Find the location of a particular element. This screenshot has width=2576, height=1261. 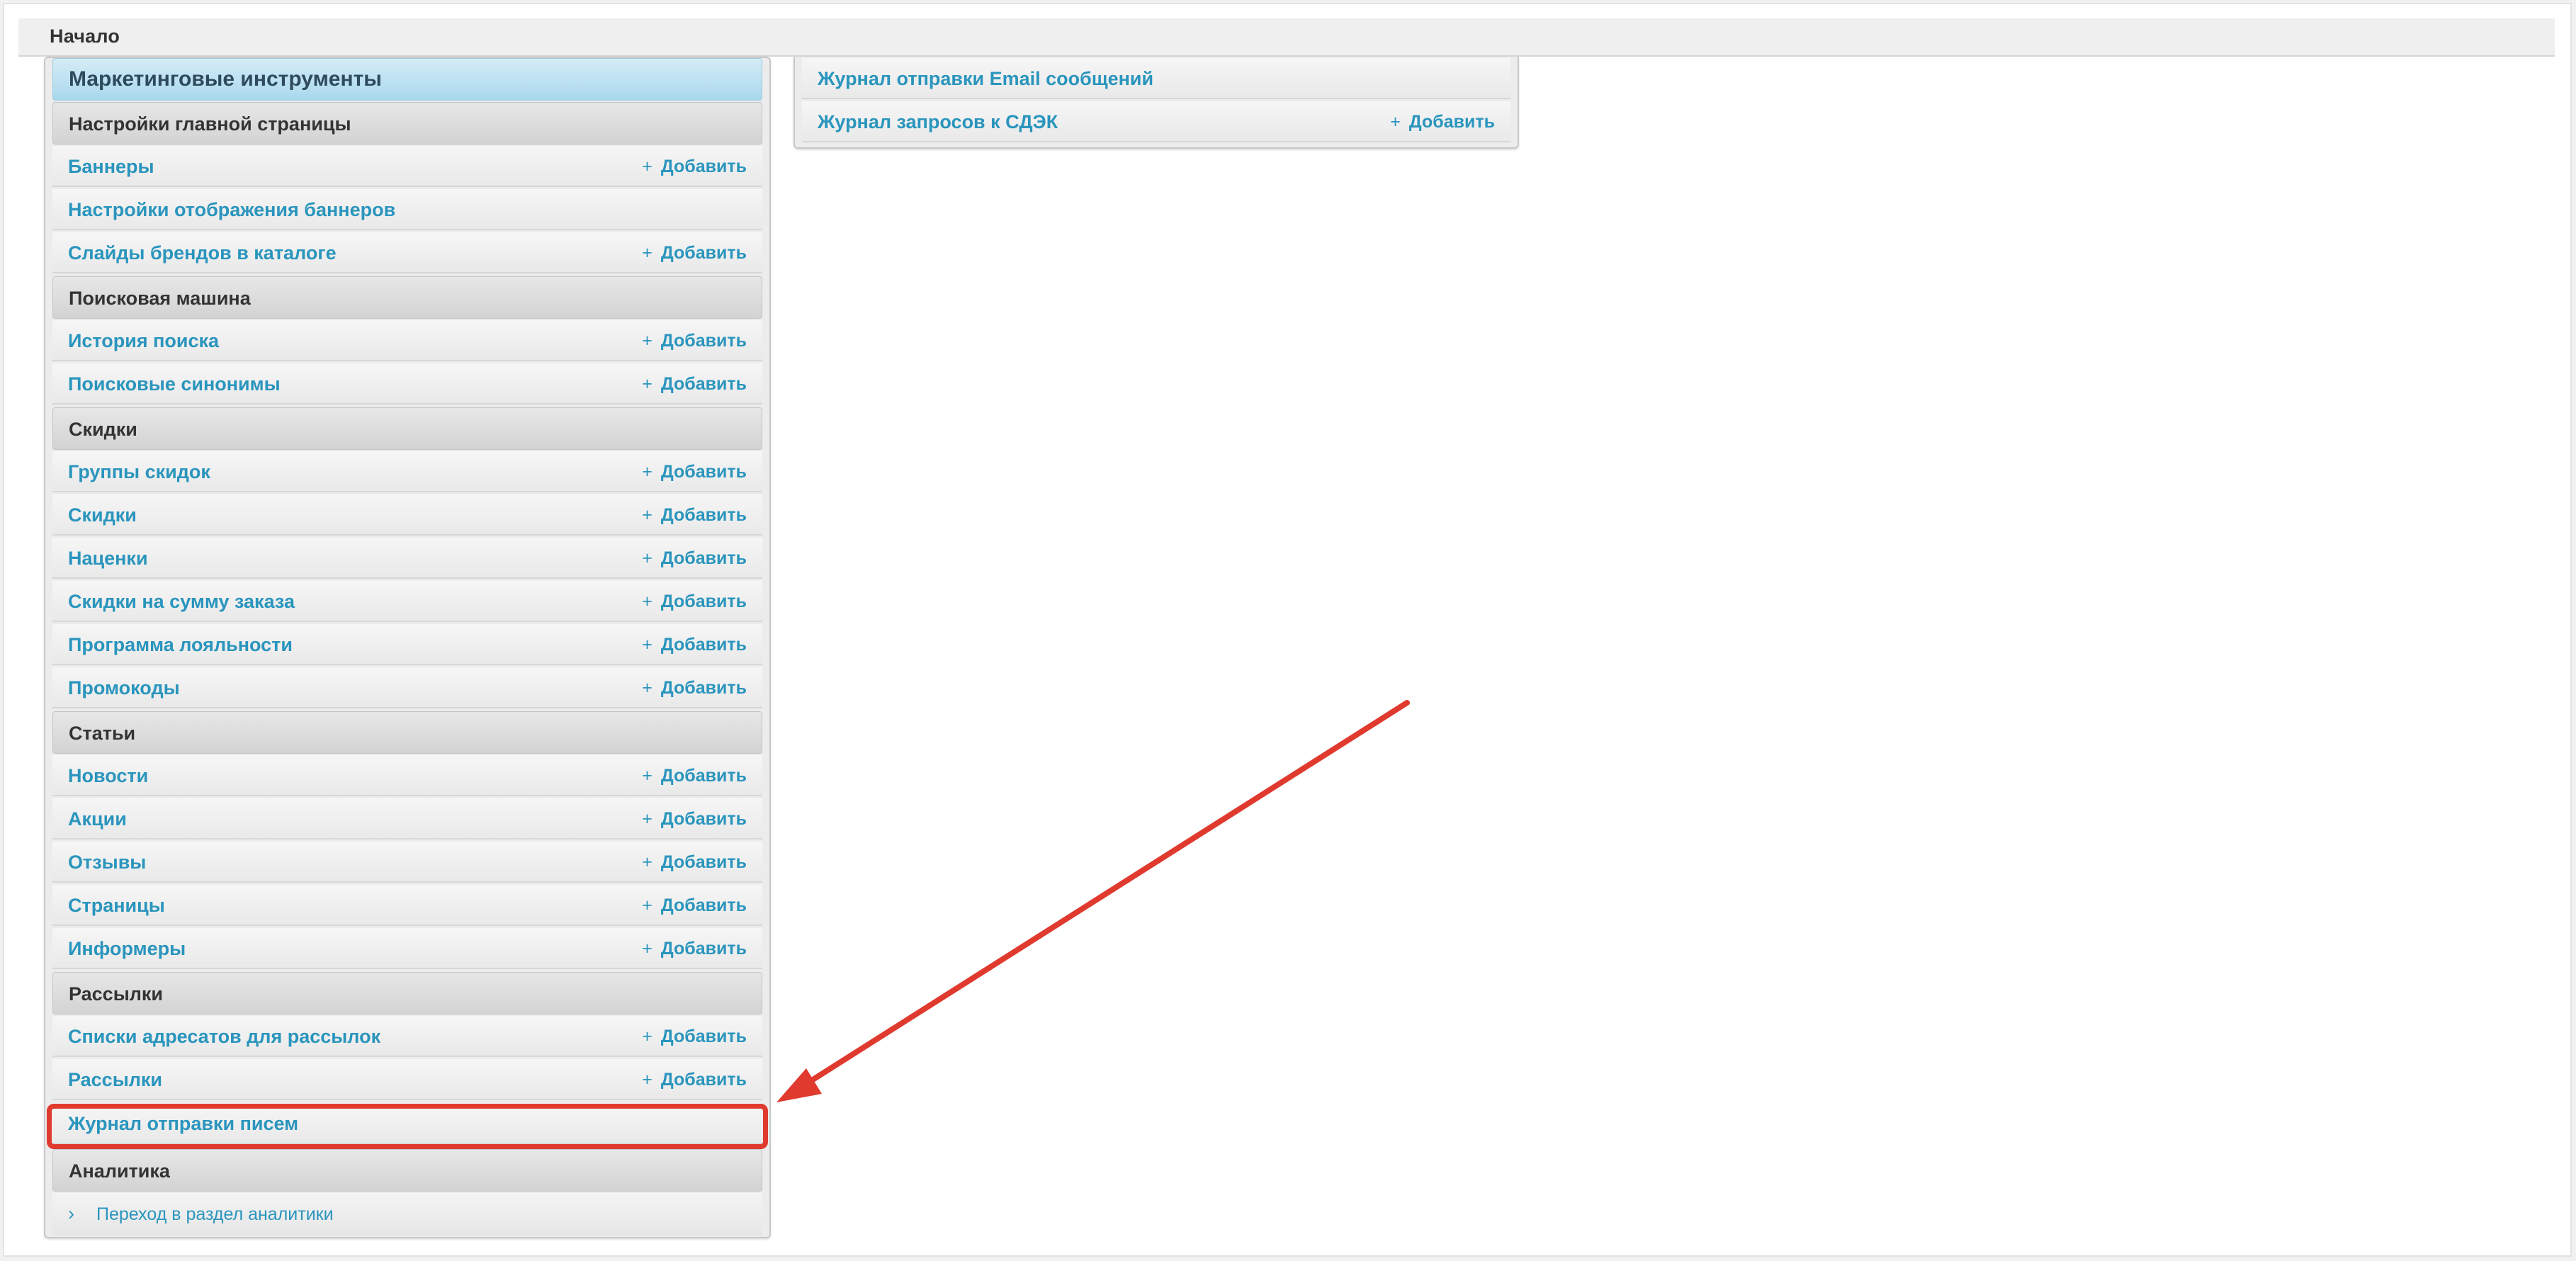

arrow-head is located at coordinates (799, 1085).